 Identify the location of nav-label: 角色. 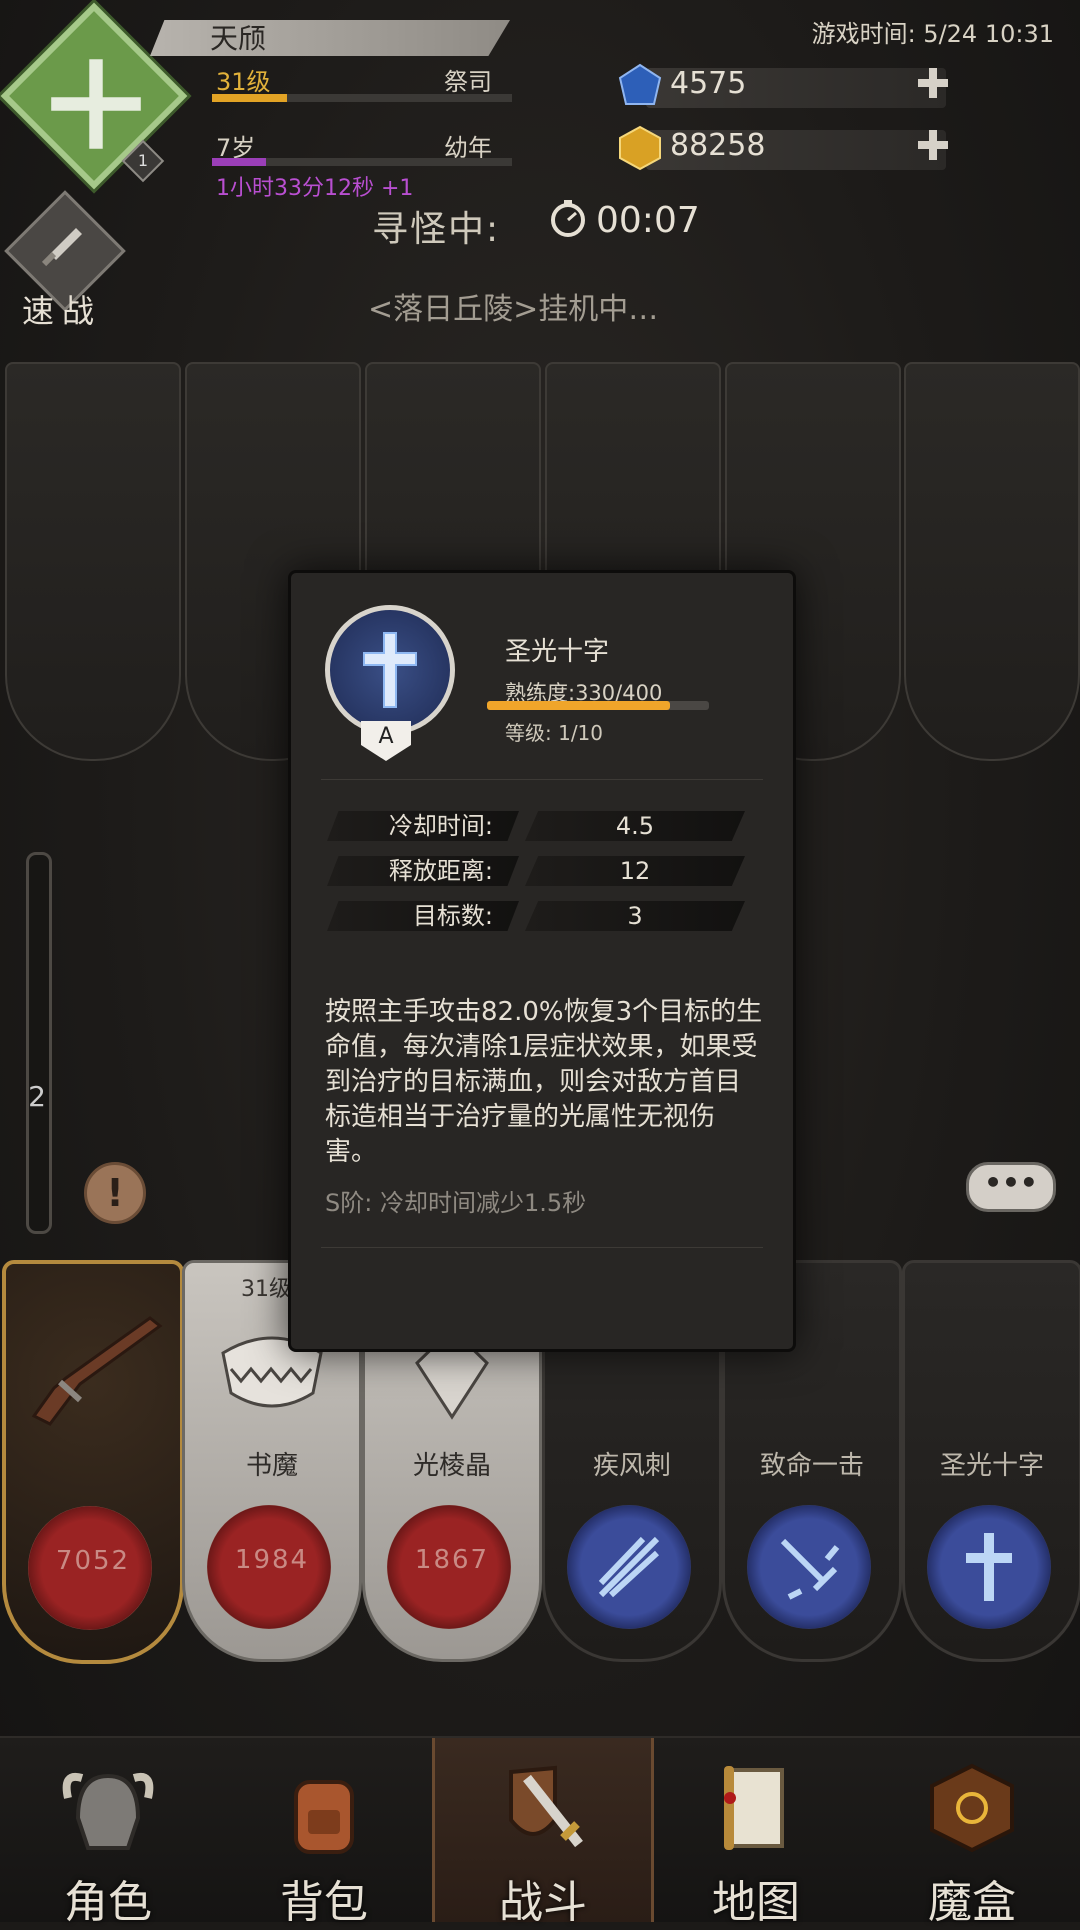
(108, 1902).